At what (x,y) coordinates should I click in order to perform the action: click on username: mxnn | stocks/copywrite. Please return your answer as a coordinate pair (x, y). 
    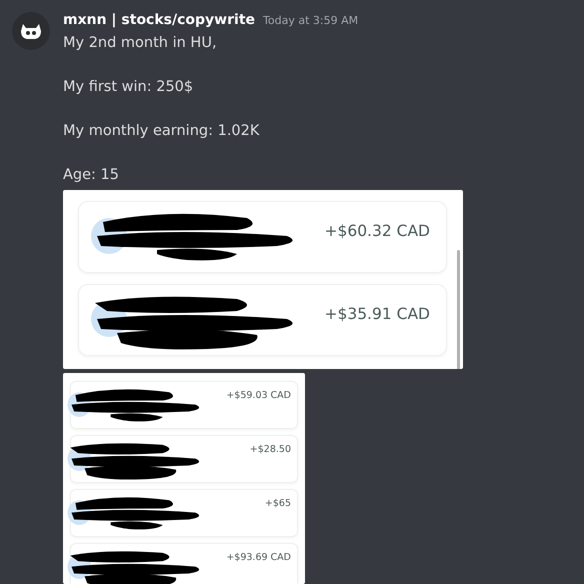
    Looking at the image, I should click on (159, 20).